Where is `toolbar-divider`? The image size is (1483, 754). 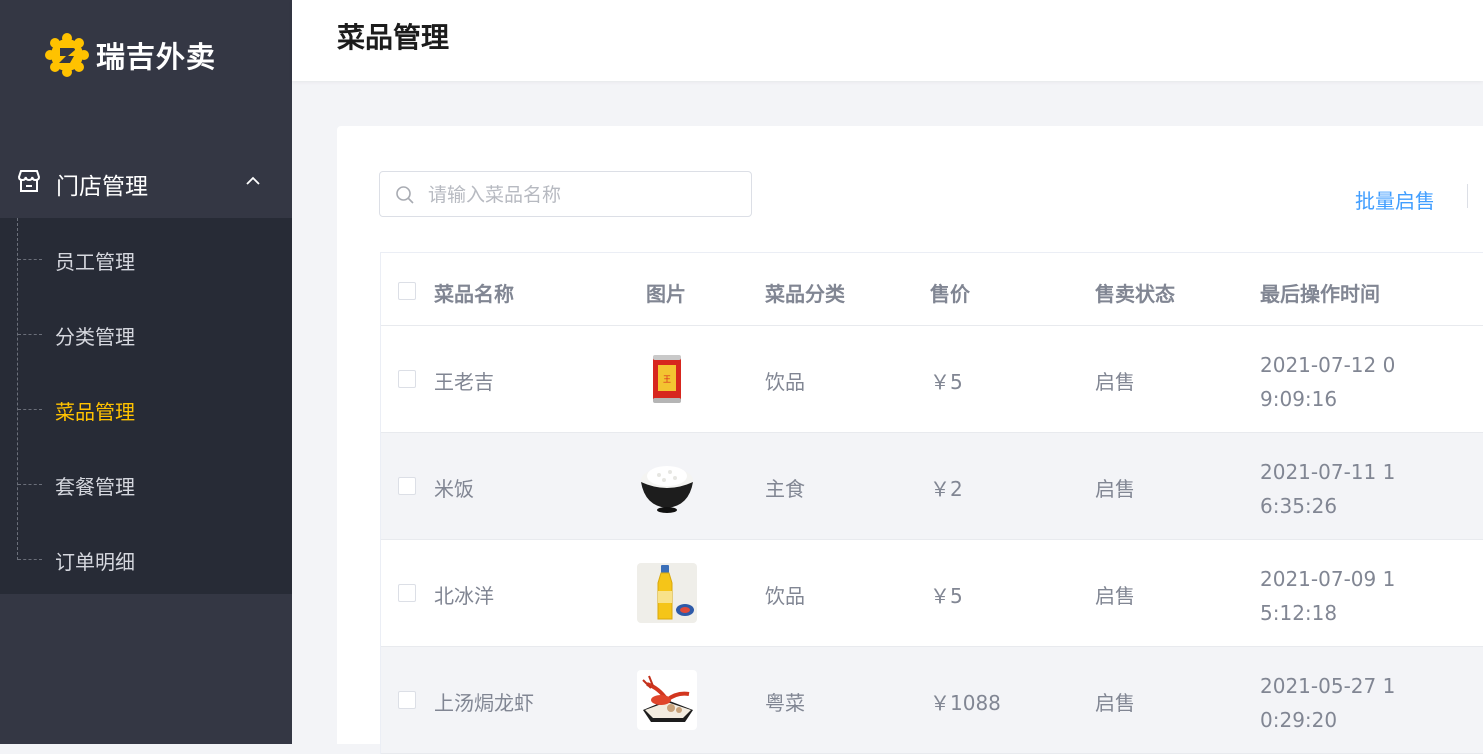 toolbar-divider is located at coordinates (1467, 196).